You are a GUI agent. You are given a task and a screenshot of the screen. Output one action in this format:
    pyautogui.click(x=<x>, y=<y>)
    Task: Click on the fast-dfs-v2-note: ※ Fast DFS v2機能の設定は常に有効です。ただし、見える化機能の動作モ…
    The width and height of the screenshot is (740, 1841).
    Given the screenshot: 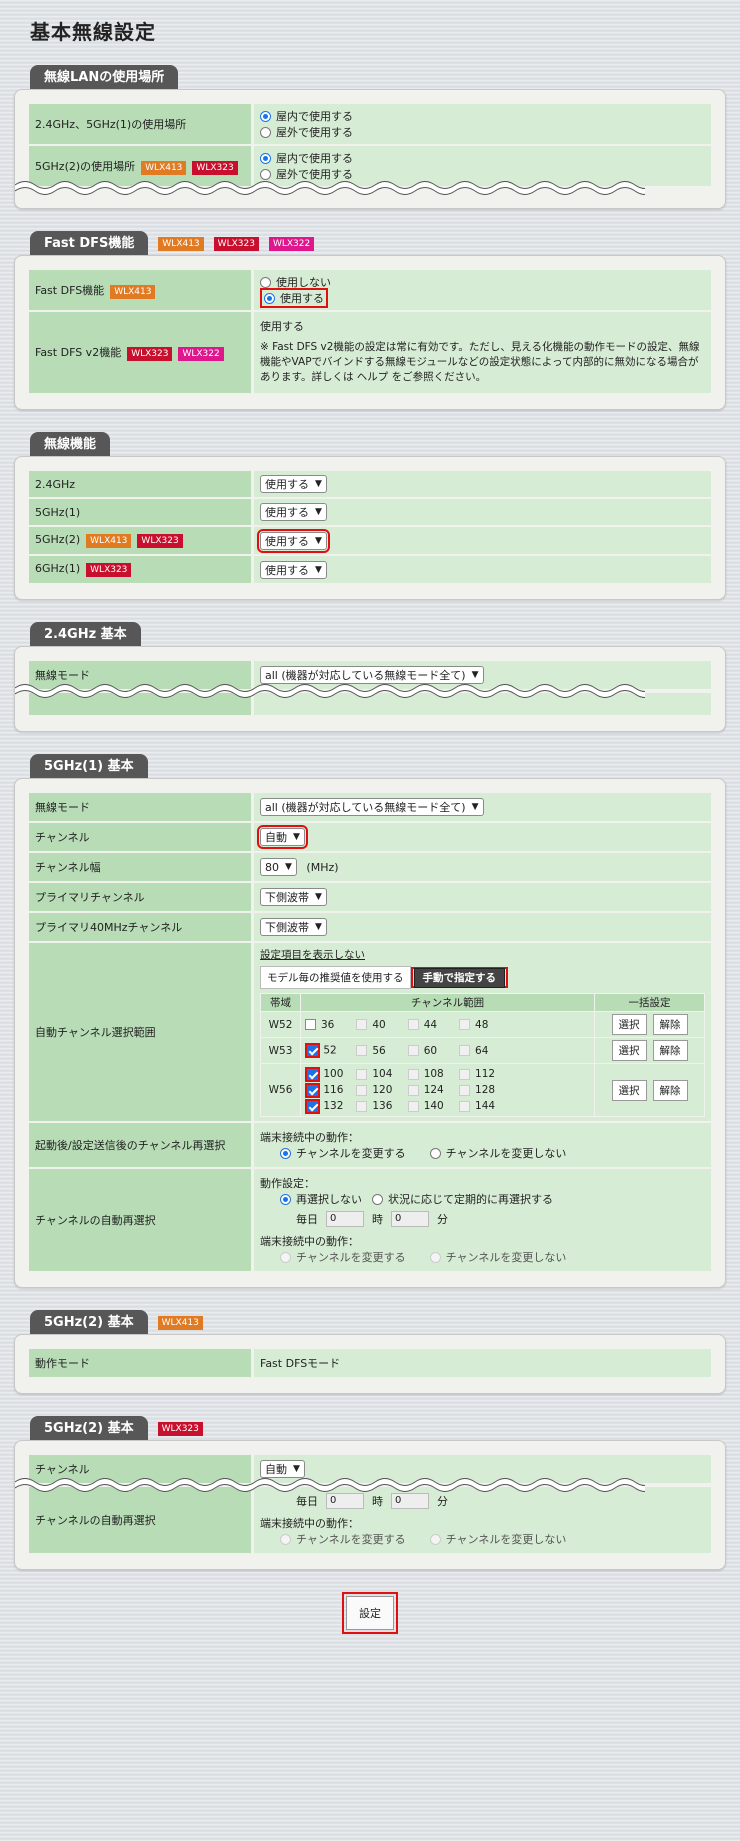 What is the action you would take?
    pyautogui.click(x=480, y=362)
    